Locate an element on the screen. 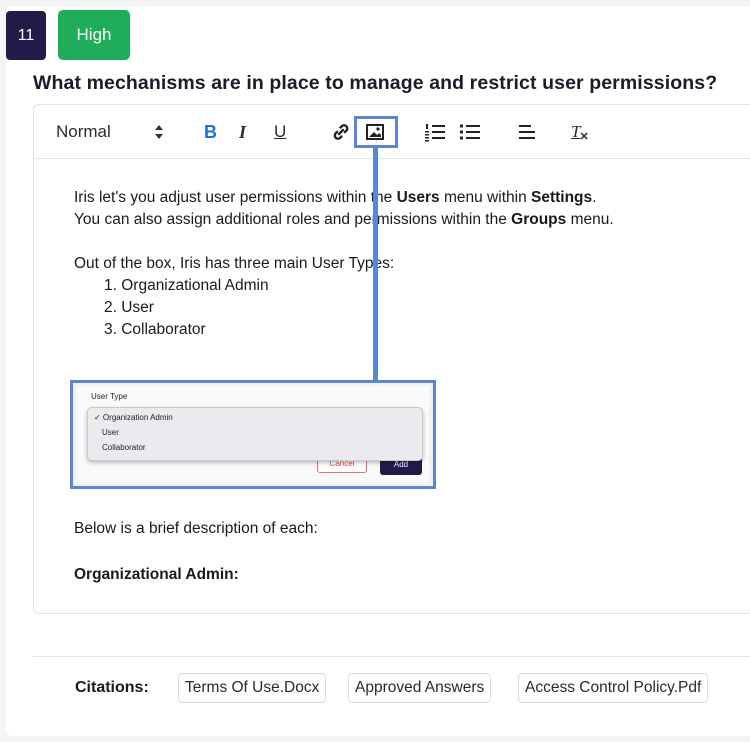 The height and width of the screenshot is (742, 750). align-left-icon is located at coordinates (527, 132).